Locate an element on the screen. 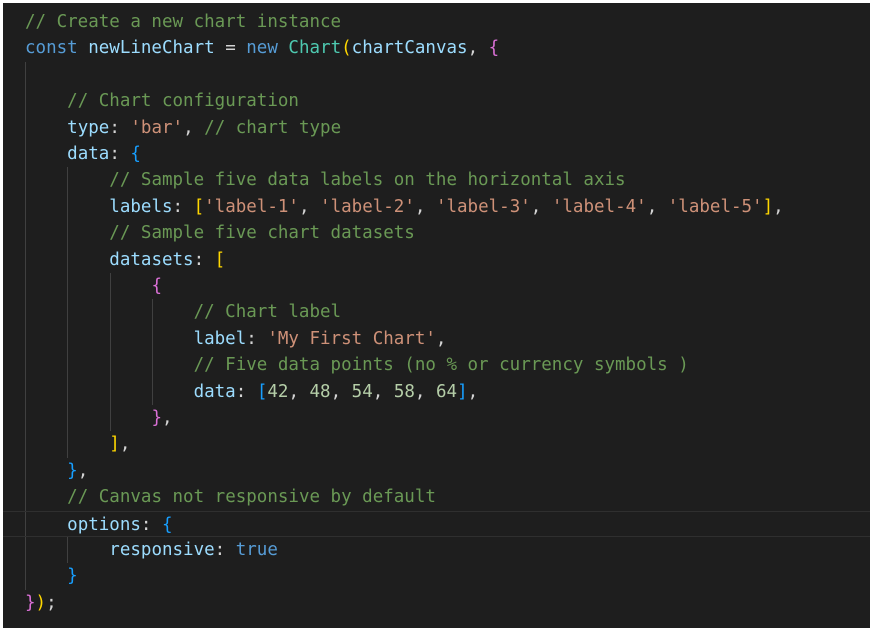 This screenshot has width=874, height=632. code-line: responsive: true is located at coordinates (436, 550).